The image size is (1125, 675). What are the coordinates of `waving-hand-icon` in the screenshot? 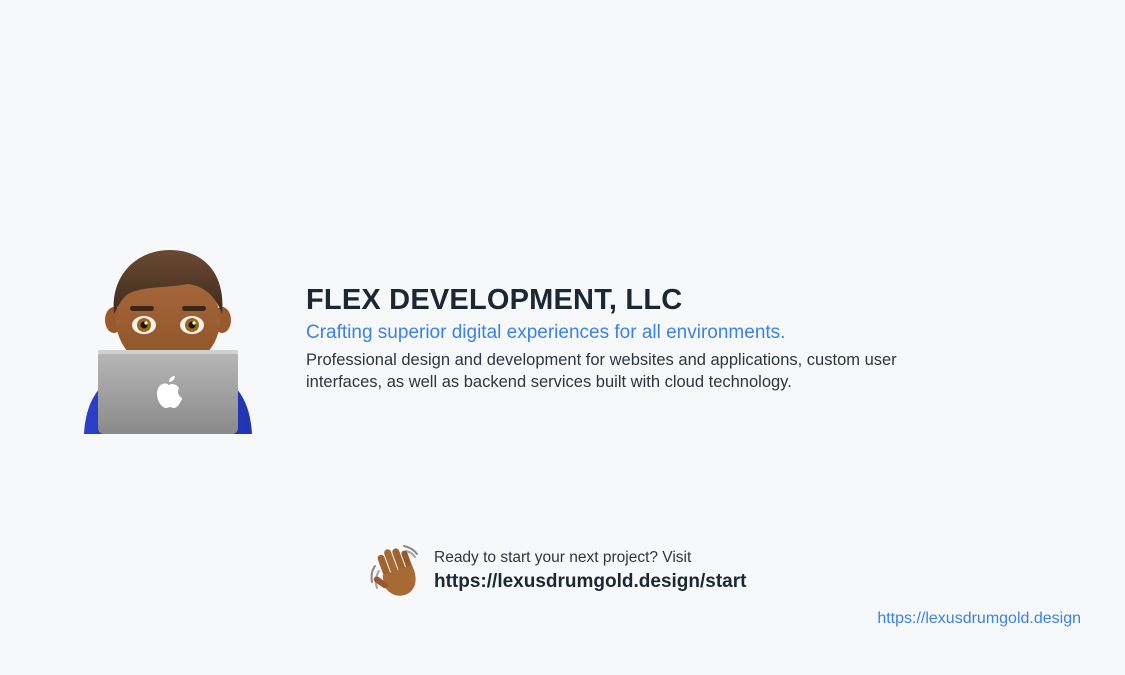 It's located at (394, 570).